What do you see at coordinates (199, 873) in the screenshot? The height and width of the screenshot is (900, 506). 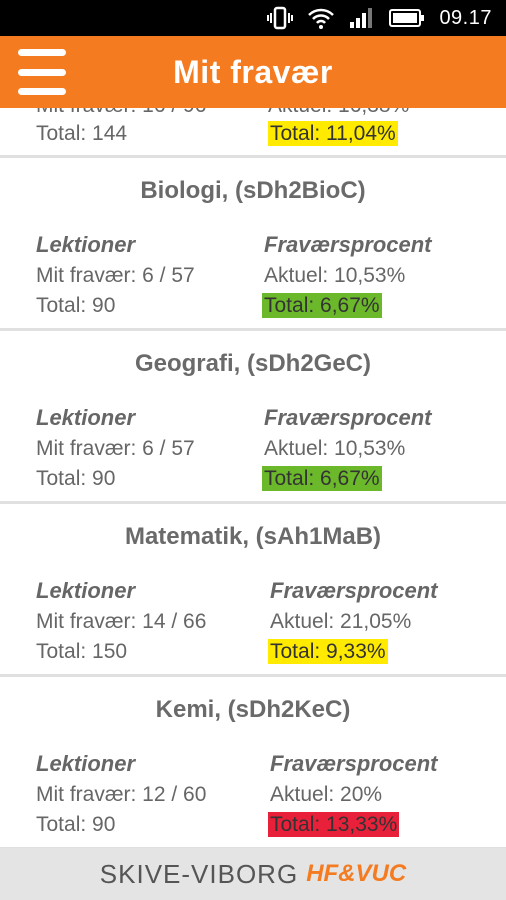 I see `brand-name: SKIVE-VIBORG` at bounding box center [199, 873].